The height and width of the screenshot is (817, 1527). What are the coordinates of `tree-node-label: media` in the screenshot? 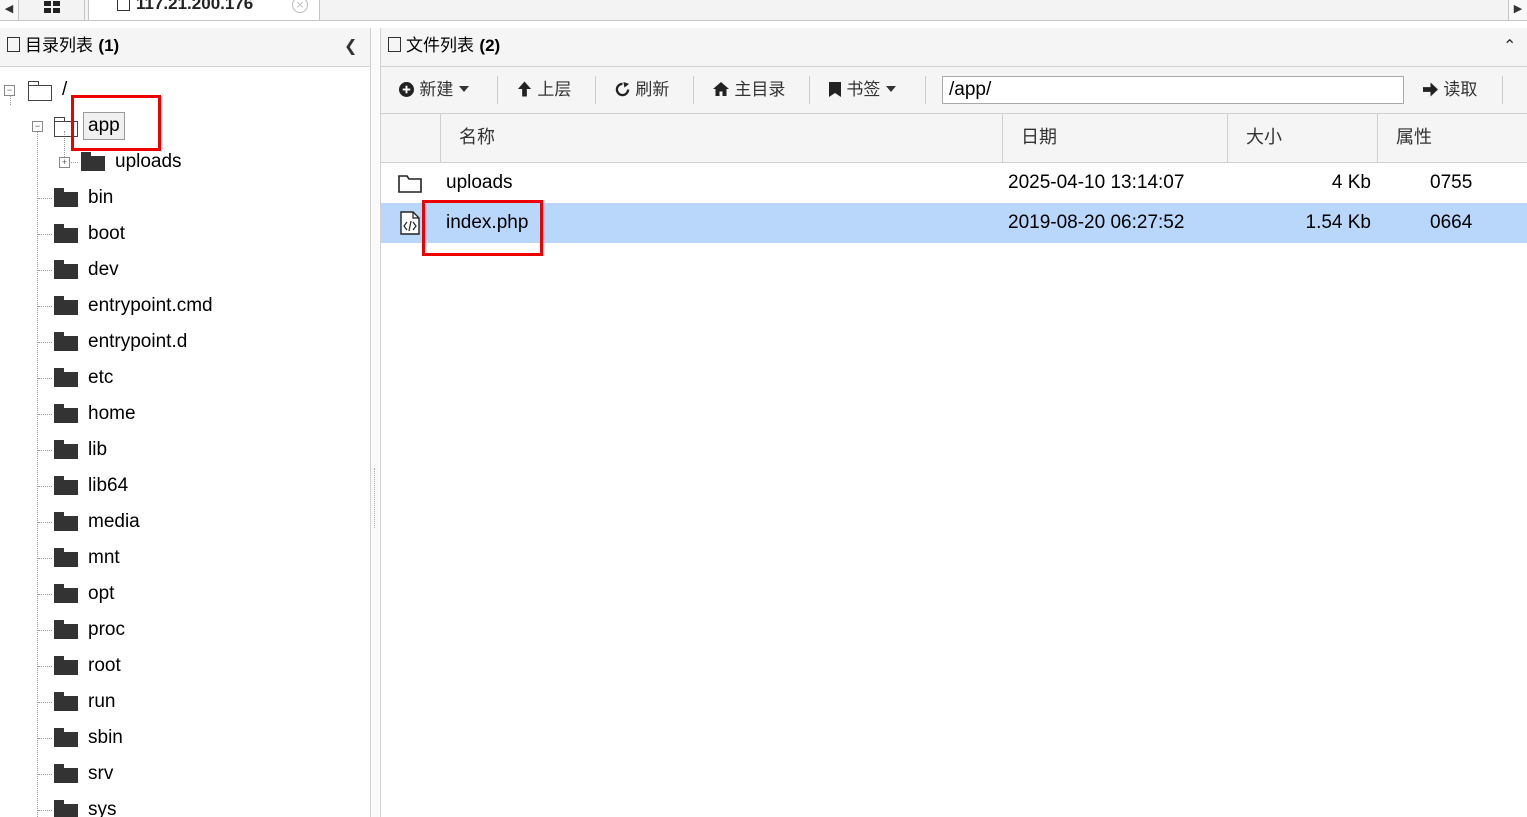 It's located at (114, 521).